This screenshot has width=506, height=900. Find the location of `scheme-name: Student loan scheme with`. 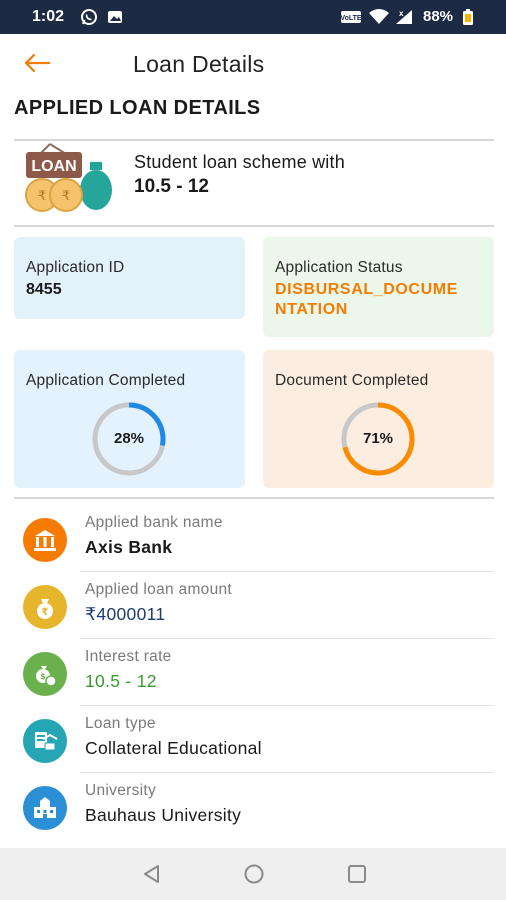

scheme-name: Student loan scheme with is located at coordinates (239, 162).